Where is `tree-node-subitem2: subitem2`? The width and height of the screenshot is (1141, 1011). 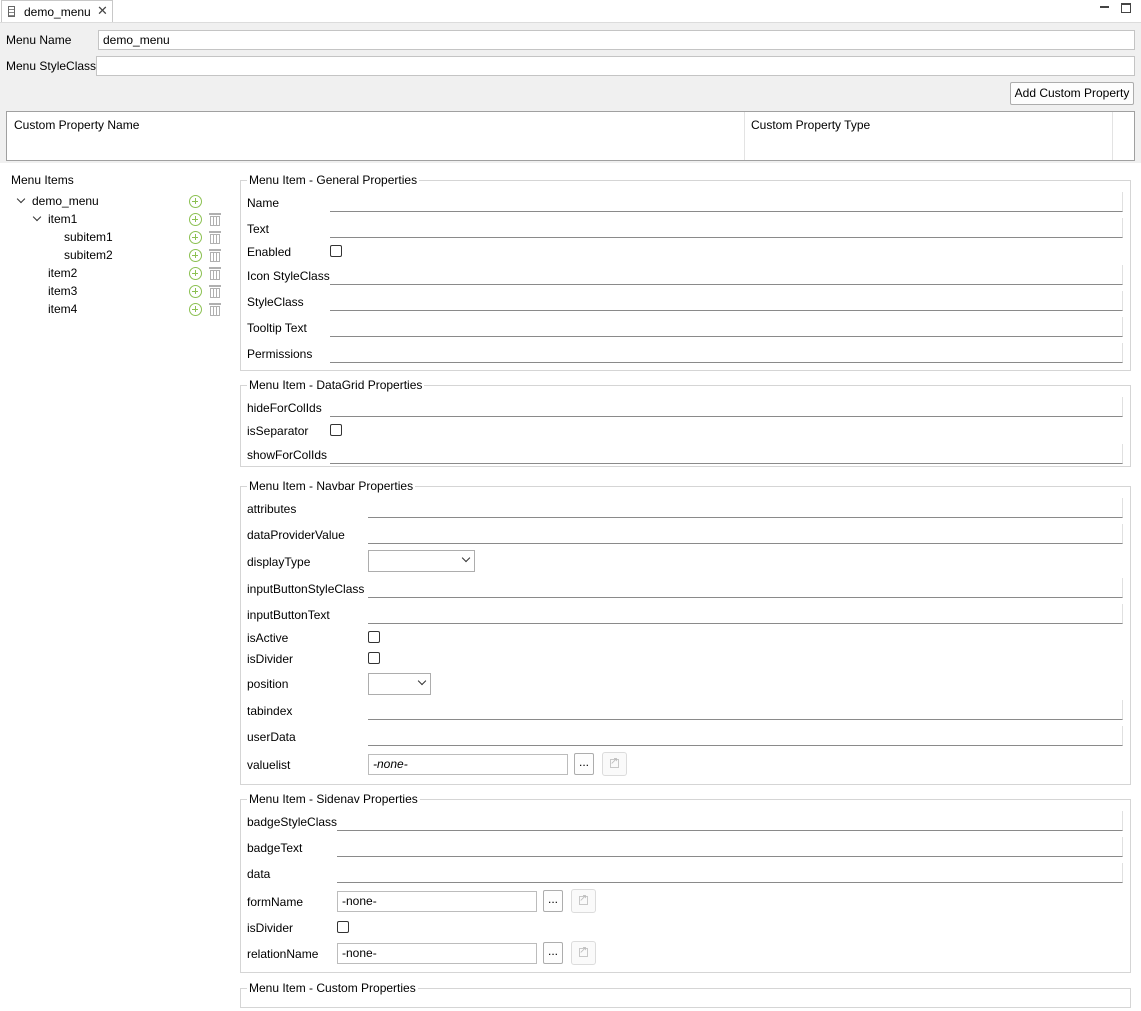
tree-node-subitem2: subitem2 is located at coordinates (88, 255).